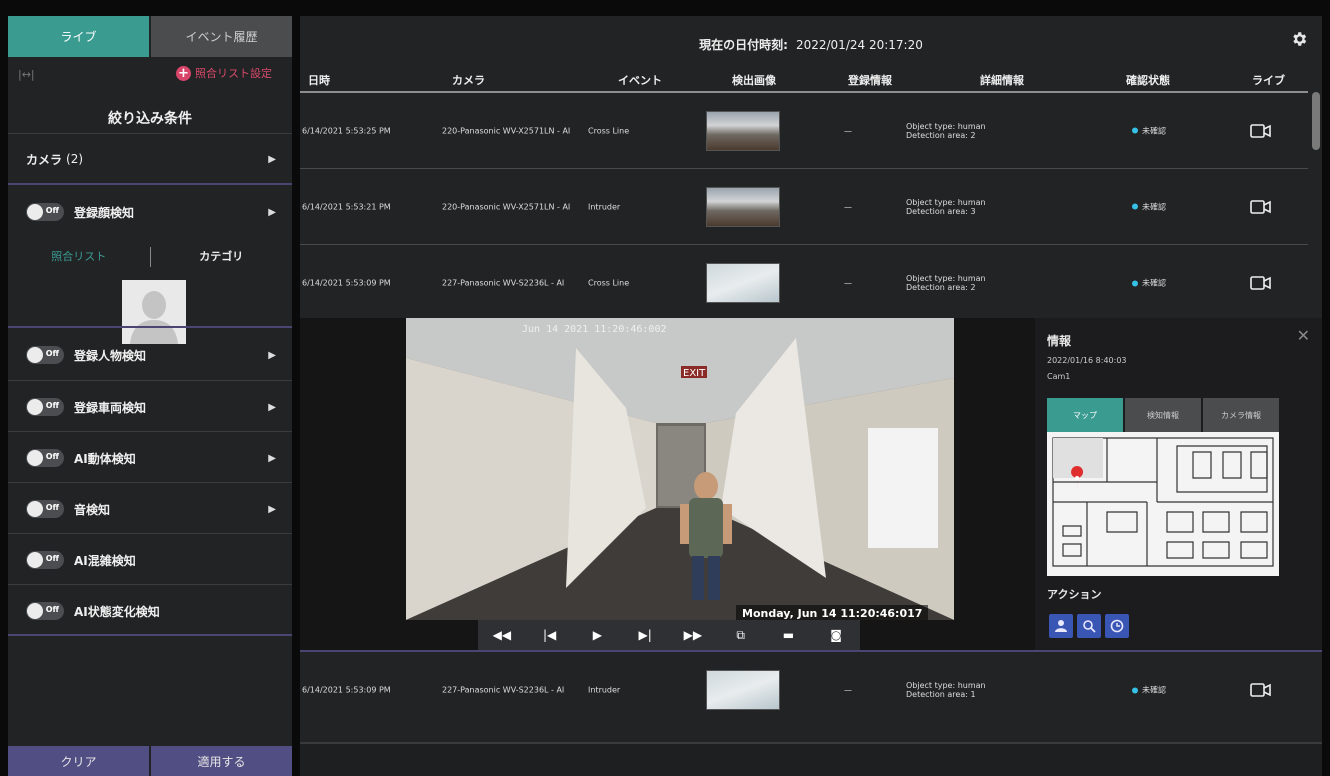 The image size is (1330, 776). I want to click on table-footer, so click(811, 759).